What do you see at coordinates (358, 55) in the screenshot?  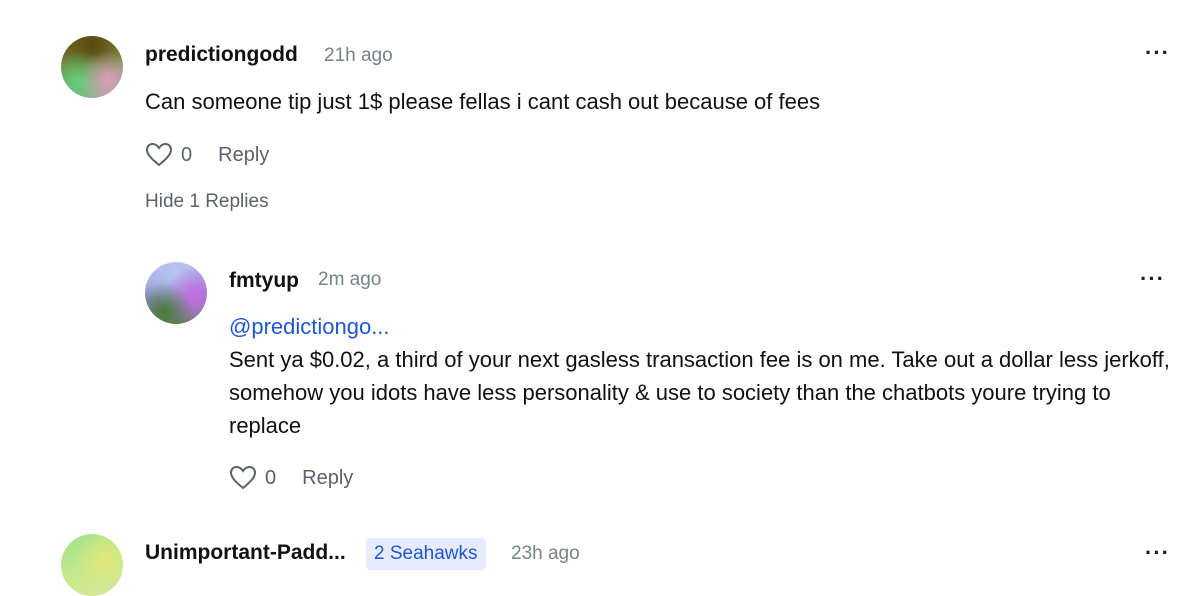 I see `comment-timestamp: 21h ago` at bounding box center [358, 55].